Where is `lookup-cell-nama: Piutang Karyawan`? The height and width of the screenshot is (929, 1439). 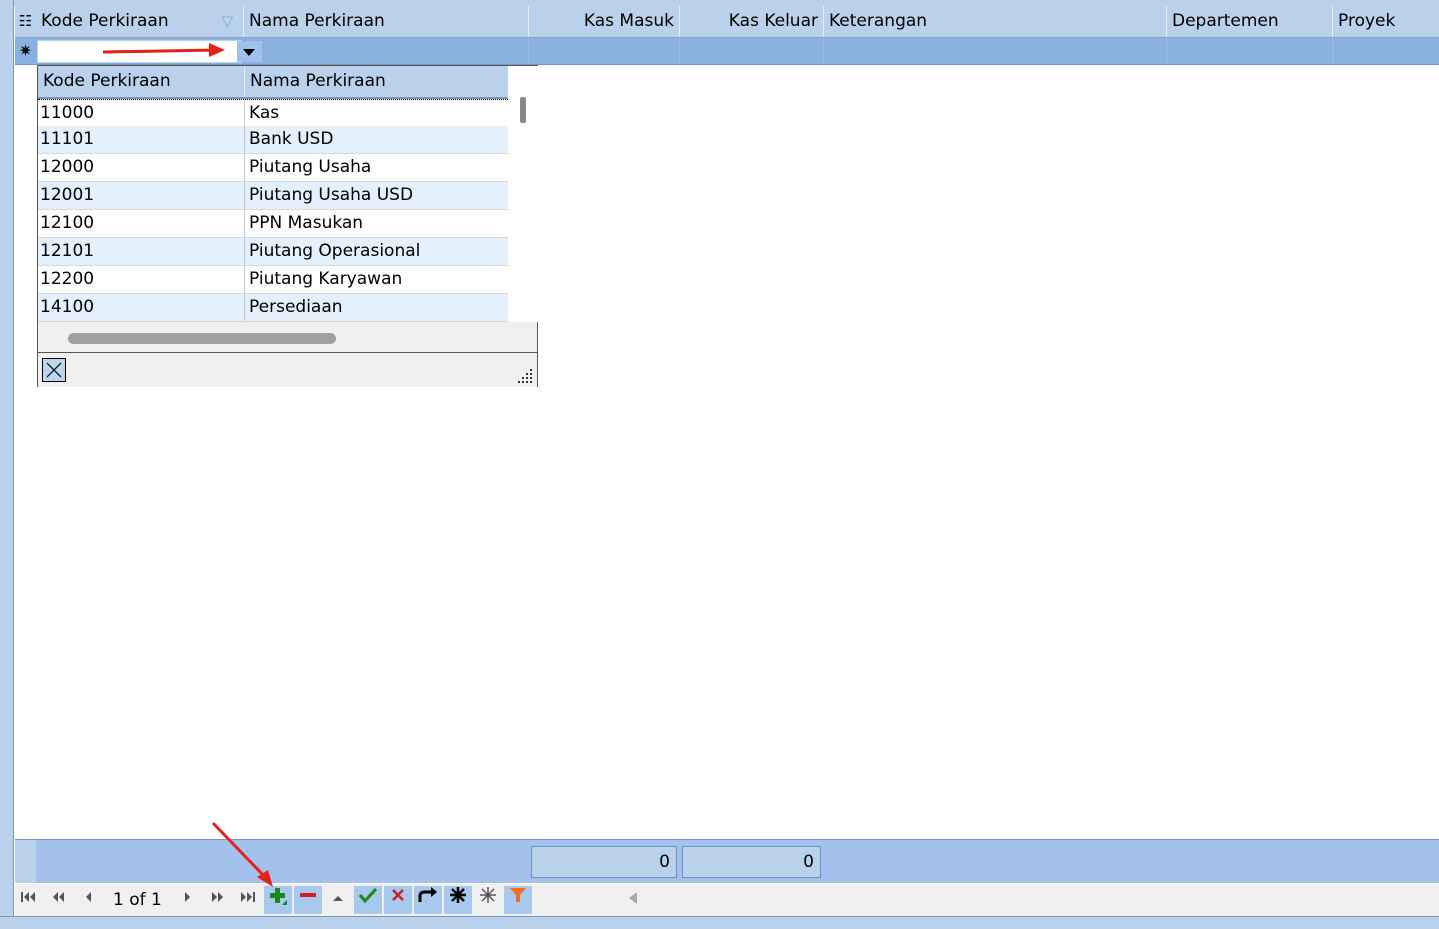 lookup-cell-nama: Piutang Karyawan is located at coordinates (326, 279).